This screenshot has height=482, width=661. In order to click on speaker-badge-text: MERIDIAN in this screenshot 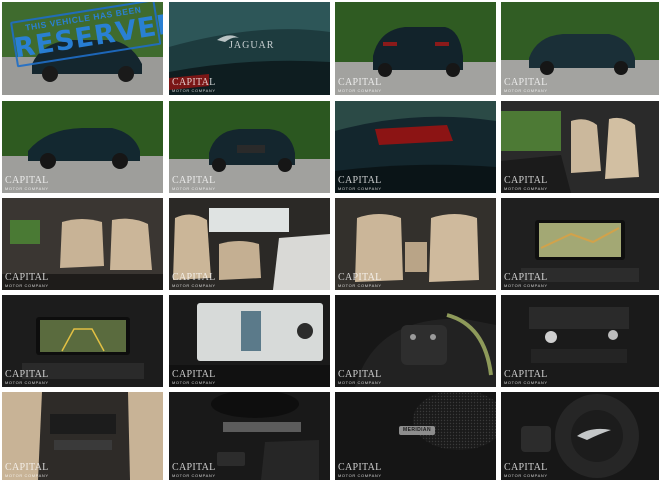, I will do `click(417, 430)`.